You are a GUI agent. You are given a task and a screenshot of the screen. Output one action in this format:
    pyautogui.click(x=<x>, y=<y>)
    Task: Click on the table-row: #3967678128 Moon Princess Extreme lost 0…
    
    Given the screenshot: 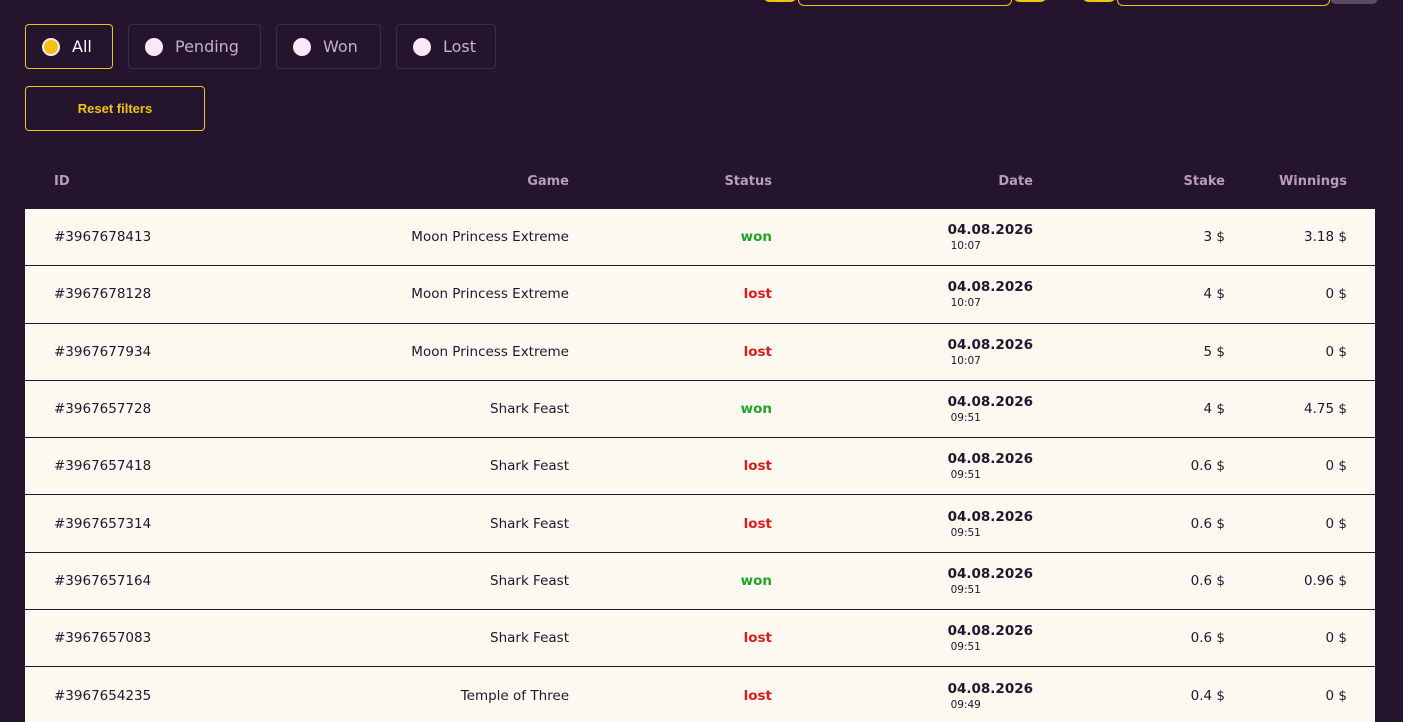 What is the action you would take?
    pyautogui.click(x=700, y=295)
    